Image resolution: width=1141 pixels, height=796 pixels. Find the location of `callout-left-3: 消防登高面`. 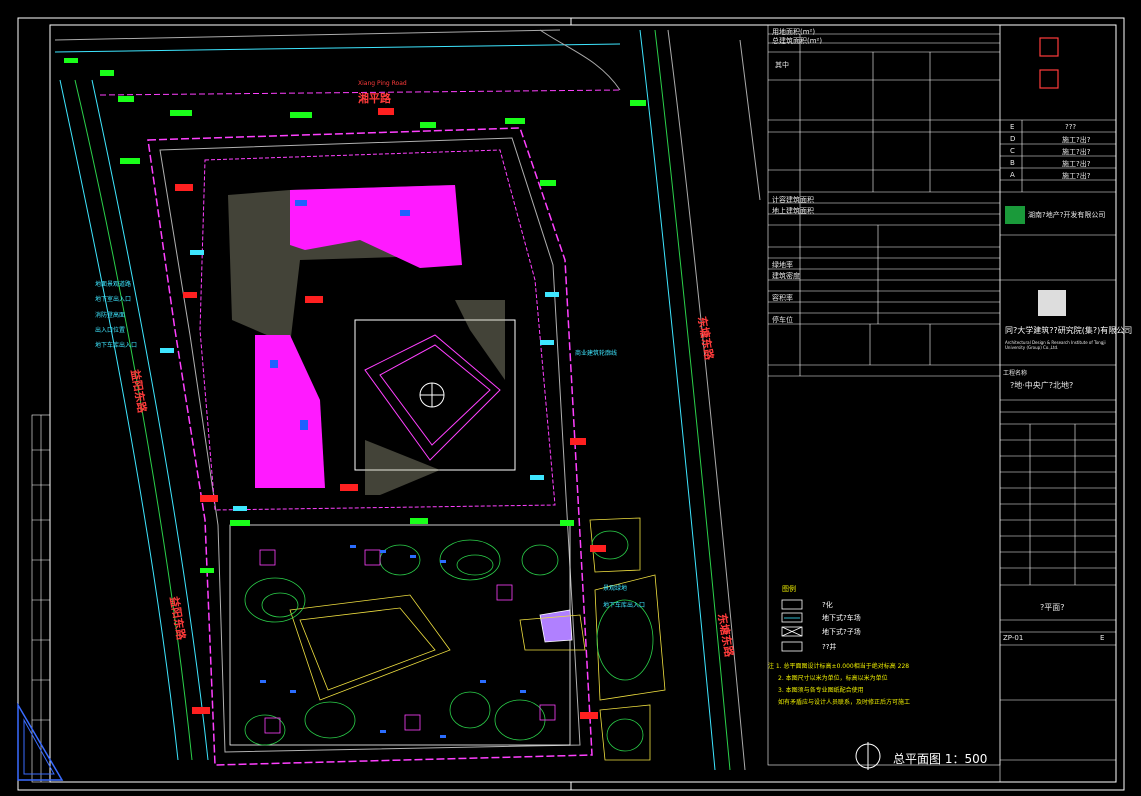

callout-left-3: 消防登高面 is located at coordinates (110, 315).